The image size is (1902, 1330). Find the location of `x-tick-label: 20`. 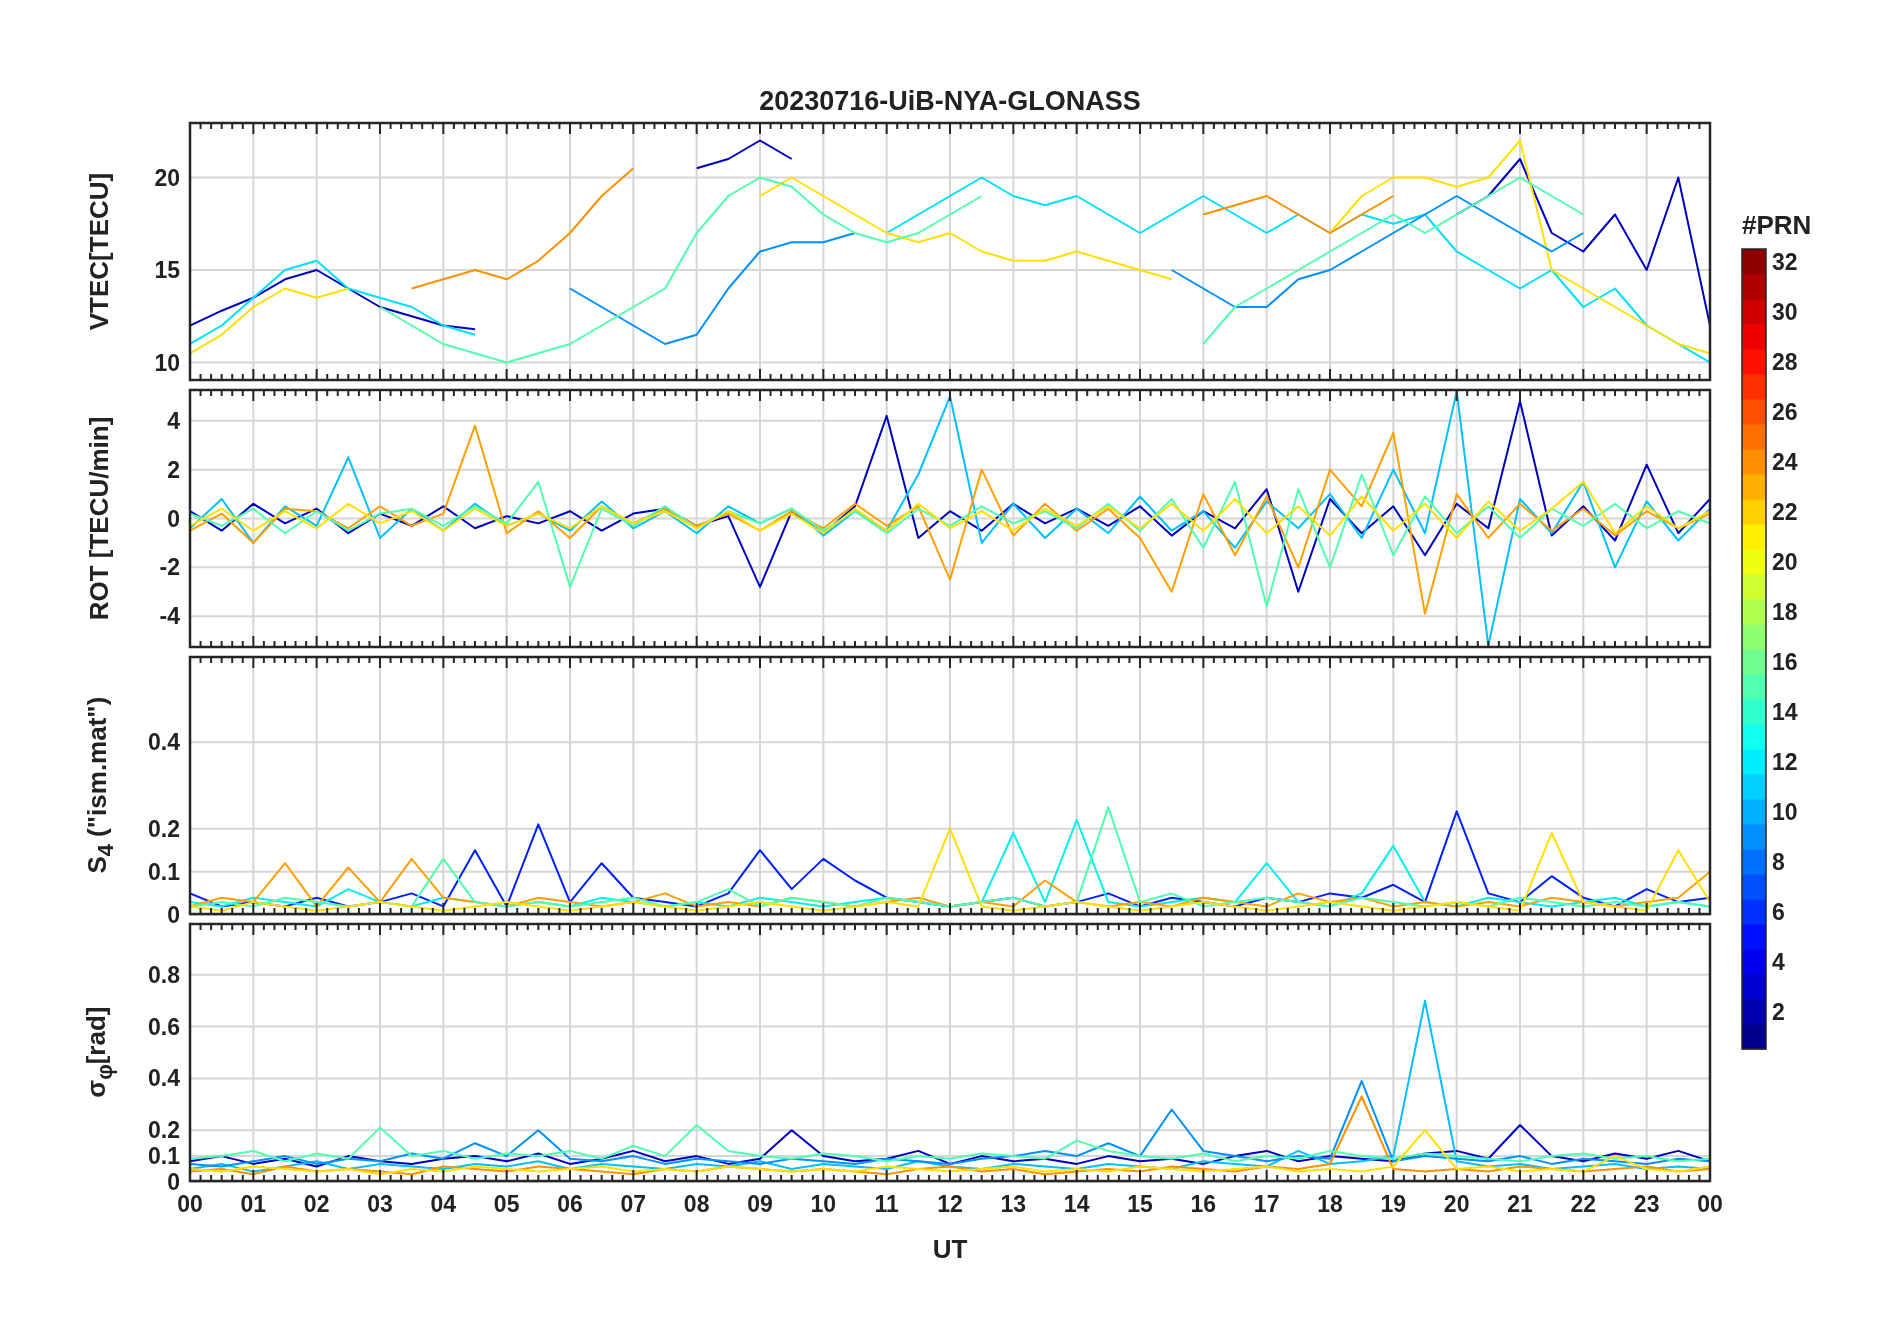

x-tick-label: 20 is located at coordinates (1456, 1204).